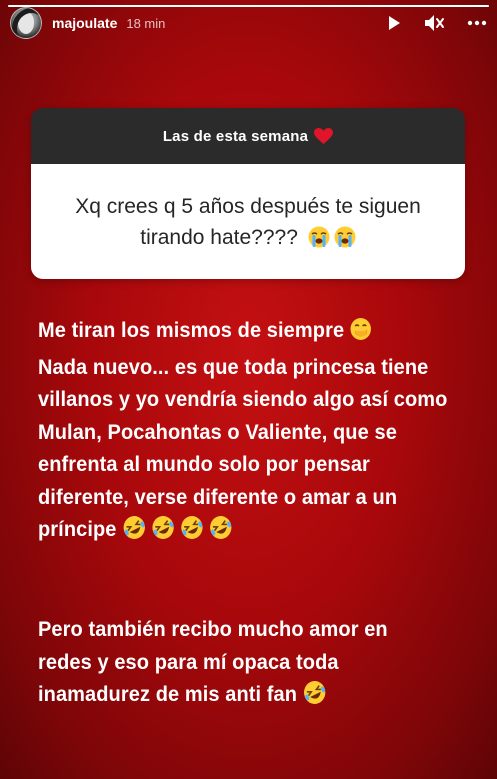  I want to click on answer-line-2: Nada nuevo... es que toda princesa tiene, so click(233, 366).